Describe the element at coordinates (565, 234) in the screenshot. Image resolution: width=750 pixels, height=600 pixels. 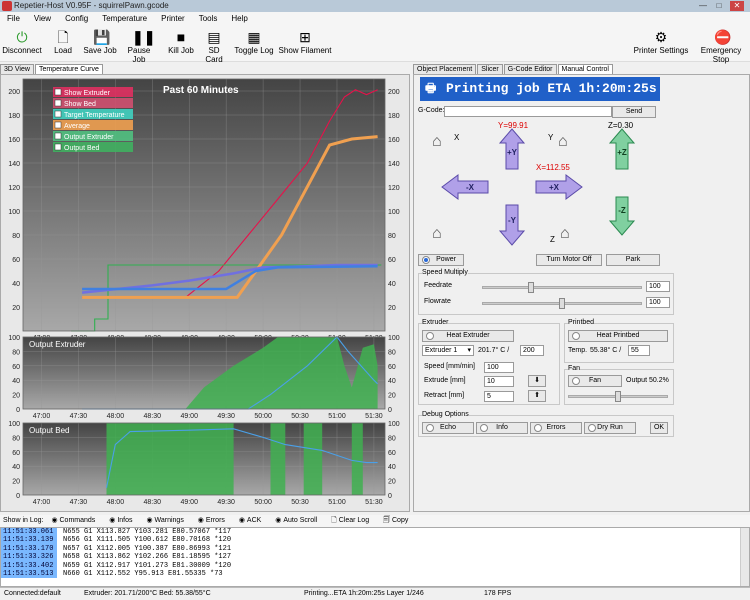
I see `home-z-icon: ⌂` at that location.